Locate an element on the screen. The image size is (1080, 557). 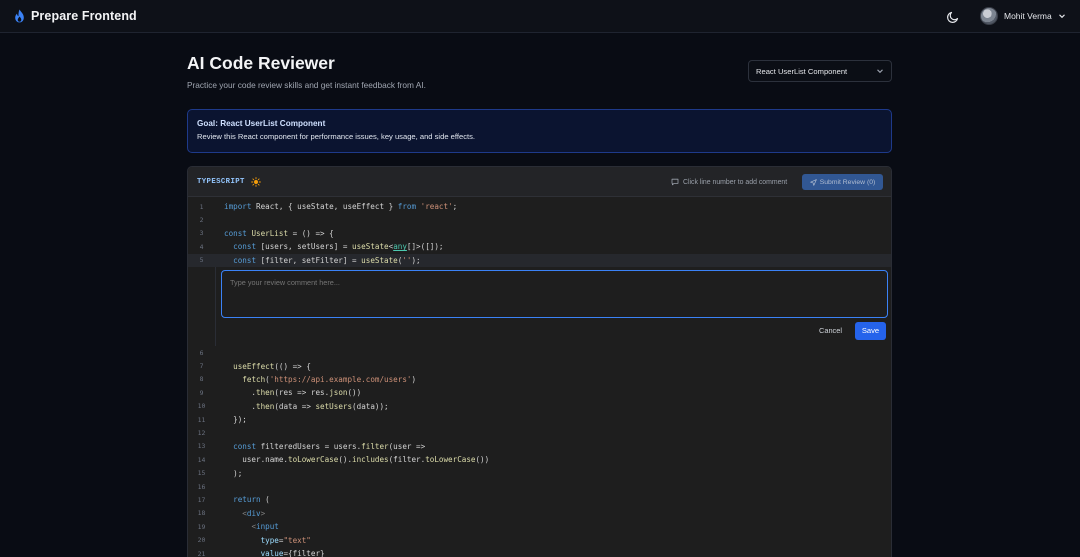
submit-review-button: Submit Review (0) is located at coordinates (842, 182).